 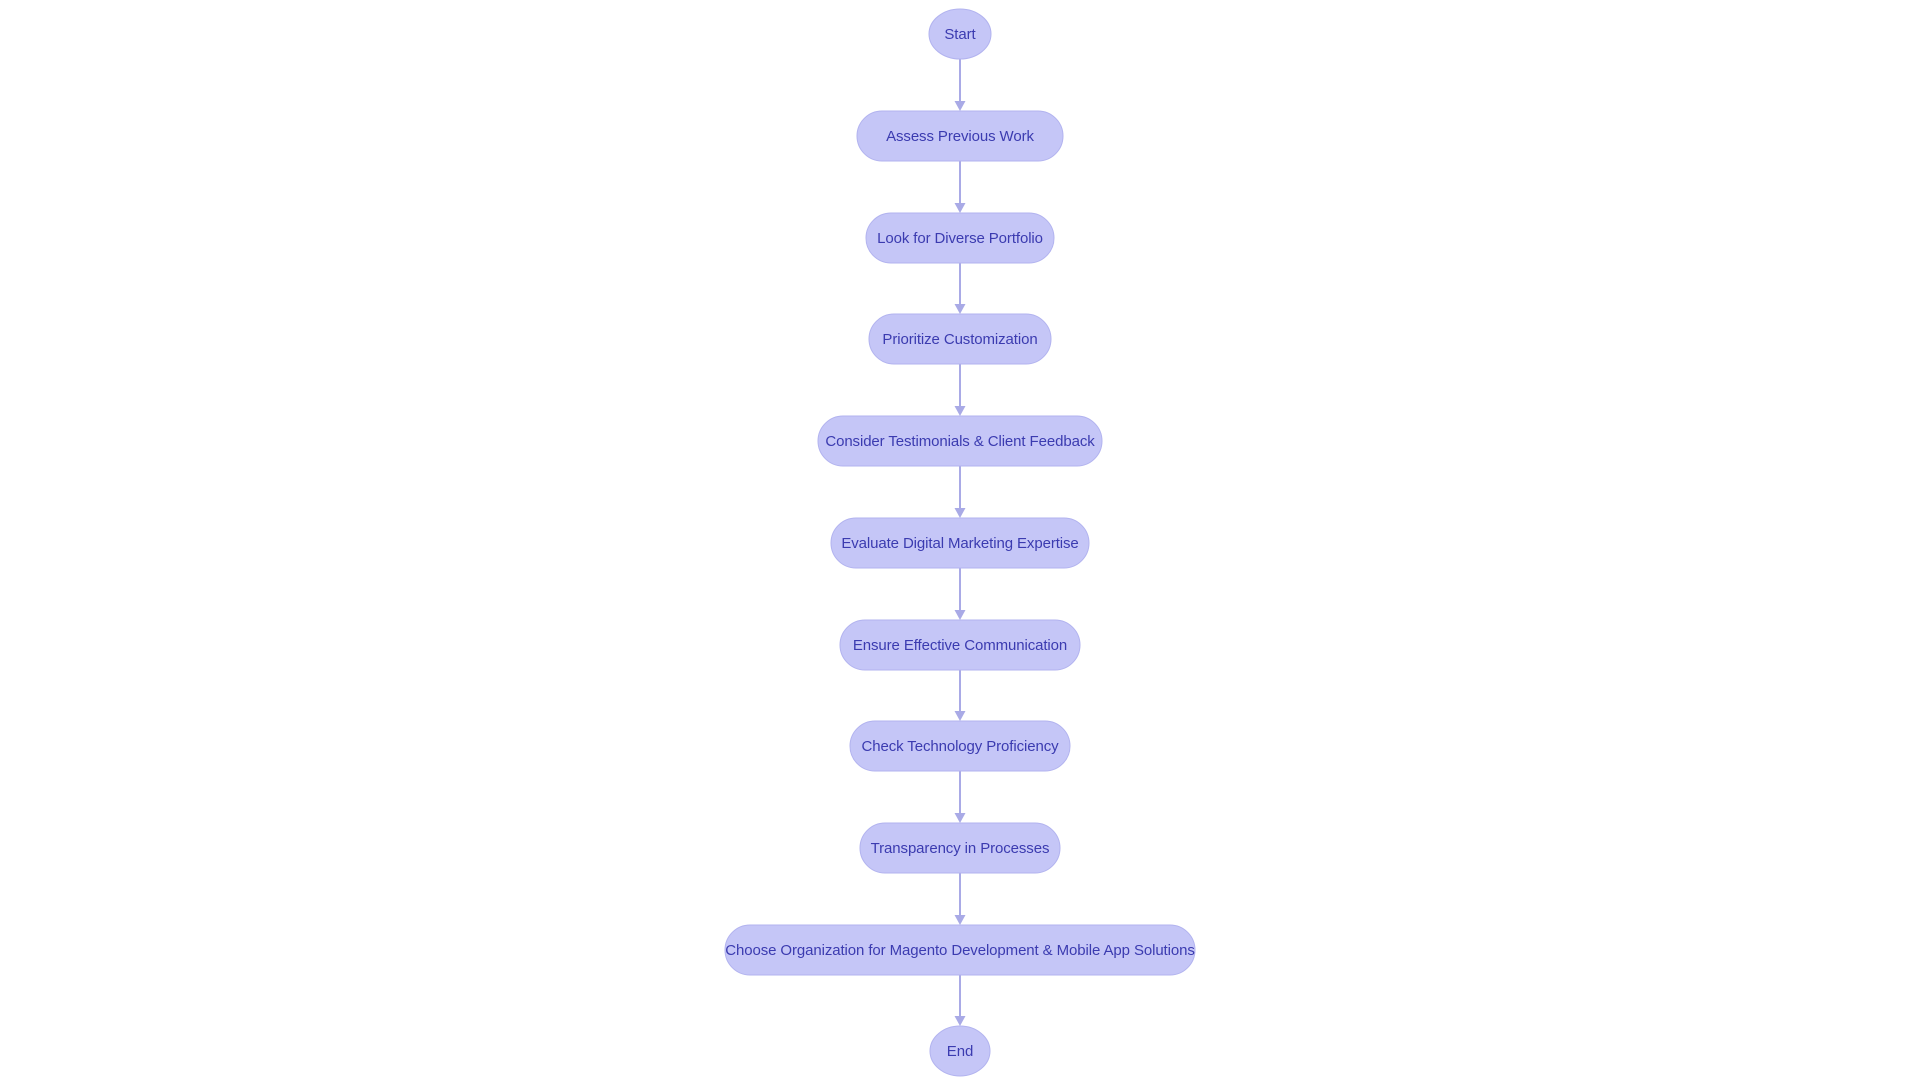 I want to click on flow-node-marketing: Evaluate Digital Marketing Expertise, so click(x=960, y=543).